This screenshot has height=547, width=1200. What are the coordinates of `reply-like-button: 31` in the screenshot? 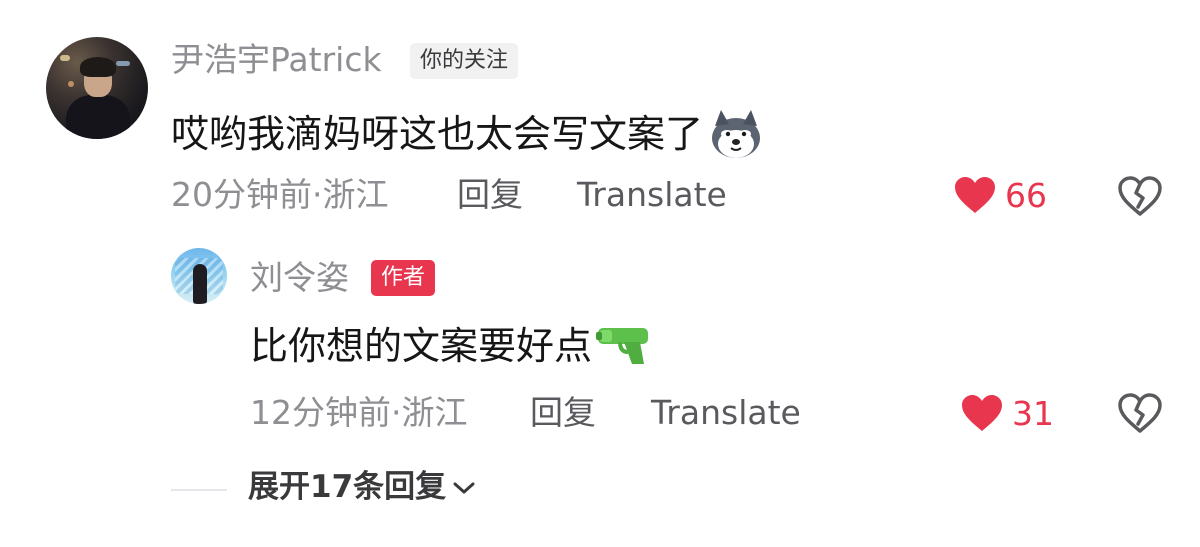 It's located at (1007, 413).